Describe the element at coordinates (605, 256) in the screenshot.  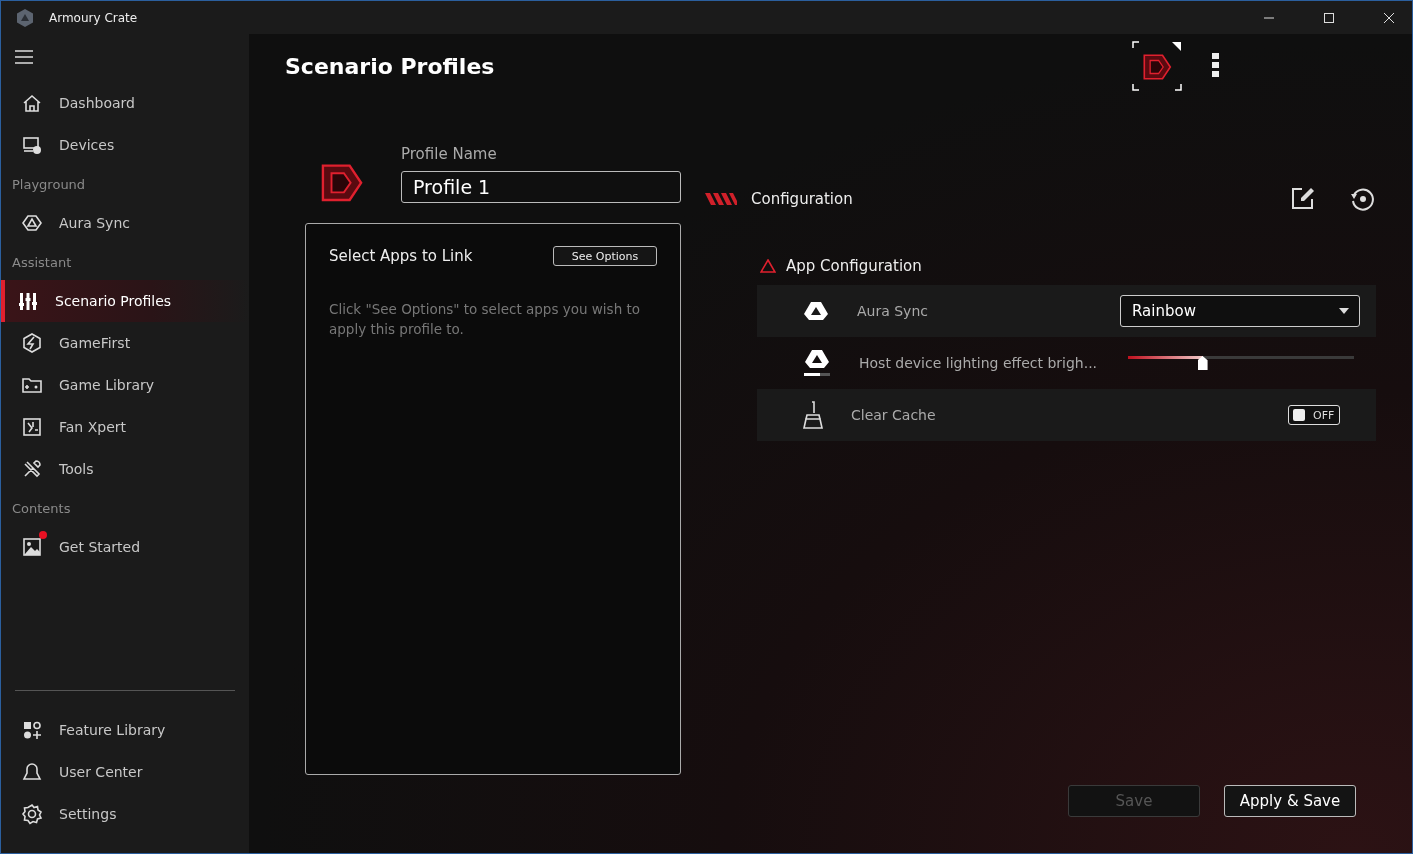
I see `see-options-button: See Options` at that location.